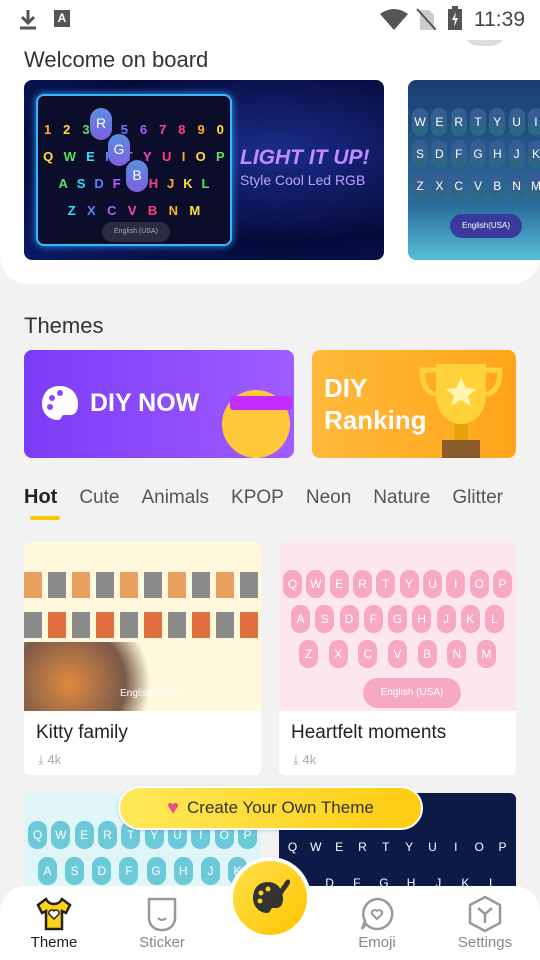 This screenshot has height=960, width=540. What do you see at coordinates (257, 497) in the screenshot?
I see `tab-kpop: KPOP` at bounding box center [257, 497].